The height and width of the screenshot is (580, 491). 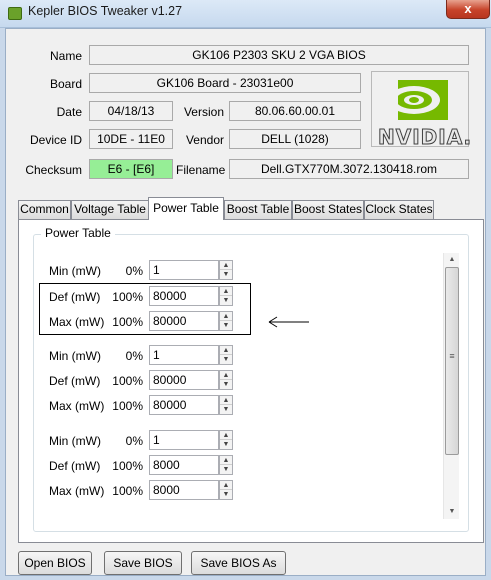 What do you see at coordinates (201, 170) in the screenshot?
I see `filename-label: Filename` at bounding box center [201, 170].